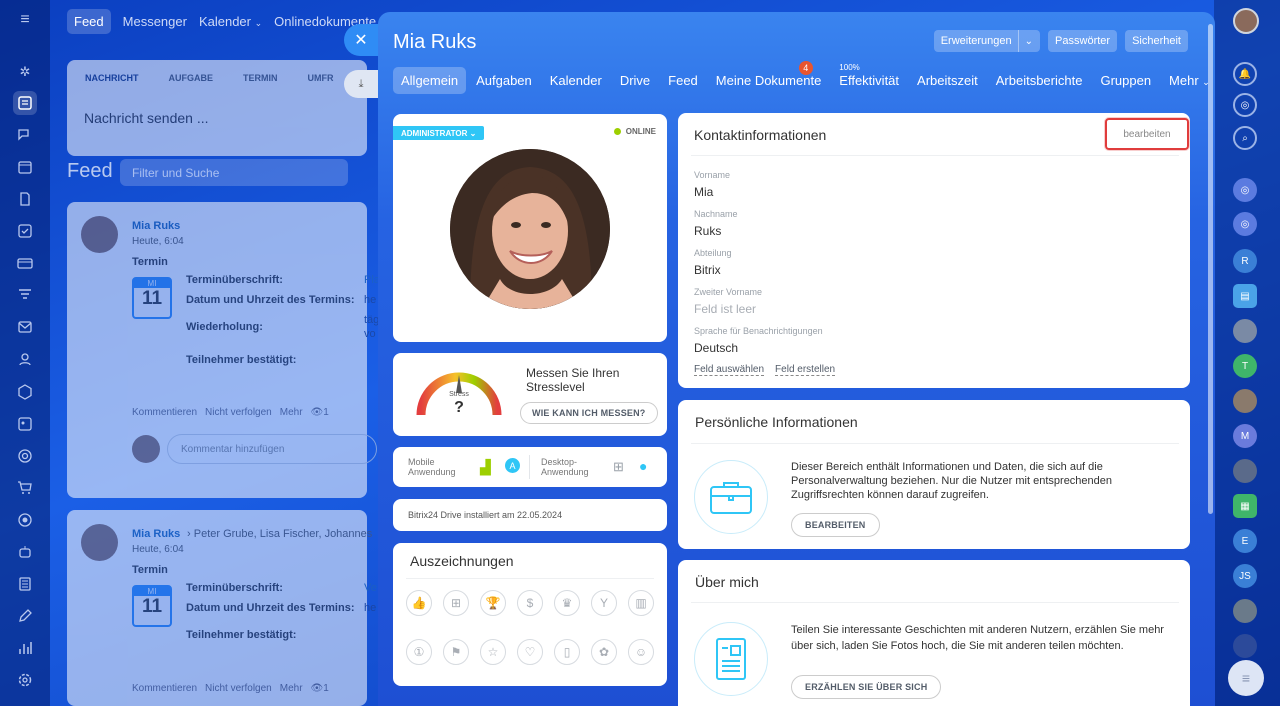 The height and width of the screenshot is (706, 1280). What do you see at coordinates (25, 20) in the screenshot?
I see `menu-icon: ≡` at bounding box center [25, 20].